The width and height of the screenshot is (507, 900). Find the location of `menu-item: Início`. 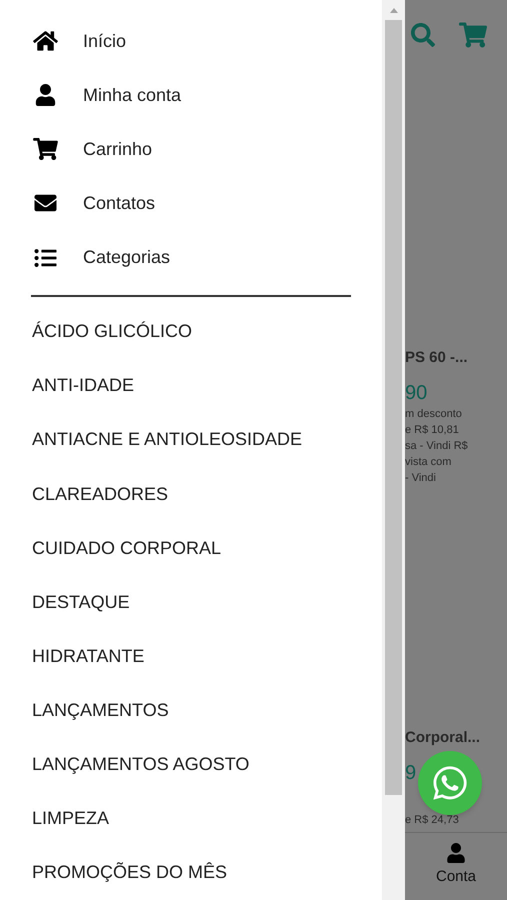

menu-item: Início is located at coordinates (191, 41).